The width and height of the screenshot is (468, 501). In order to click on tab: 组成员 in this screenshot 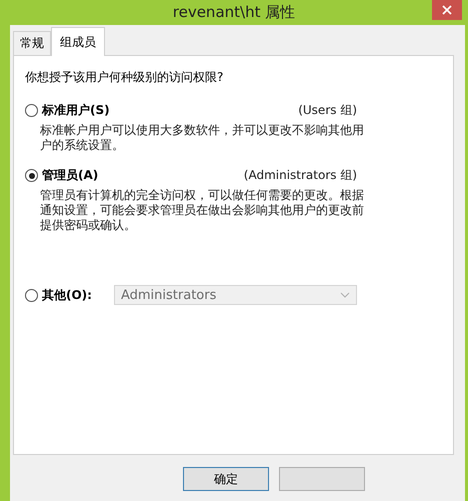, I will do `click(78, 41)`.